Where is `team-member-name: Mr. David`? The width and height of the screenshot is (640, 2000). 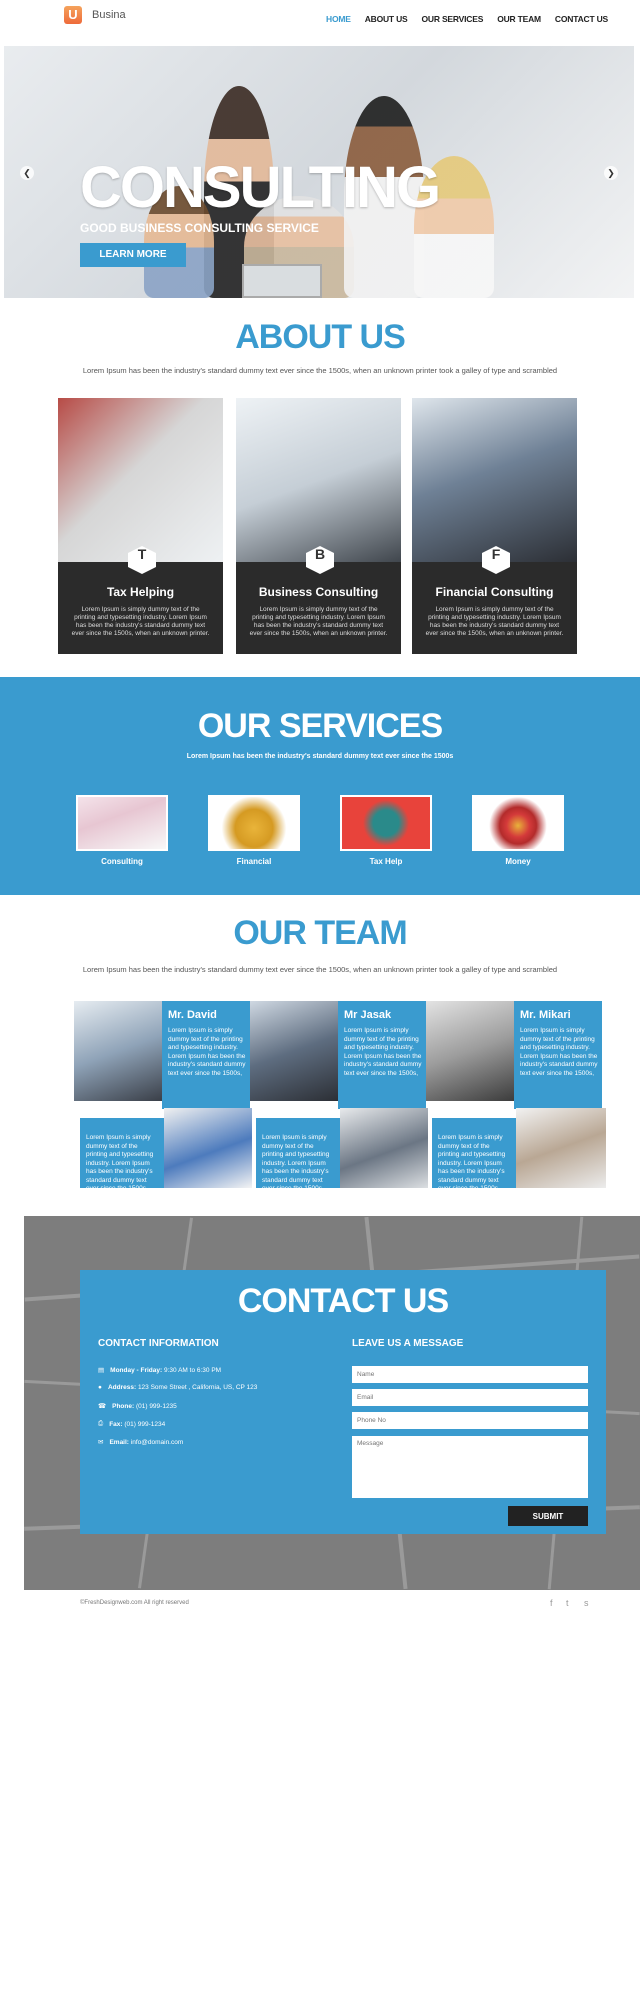
team-member-name: Mr. David is located at coordinates (192, 1015).